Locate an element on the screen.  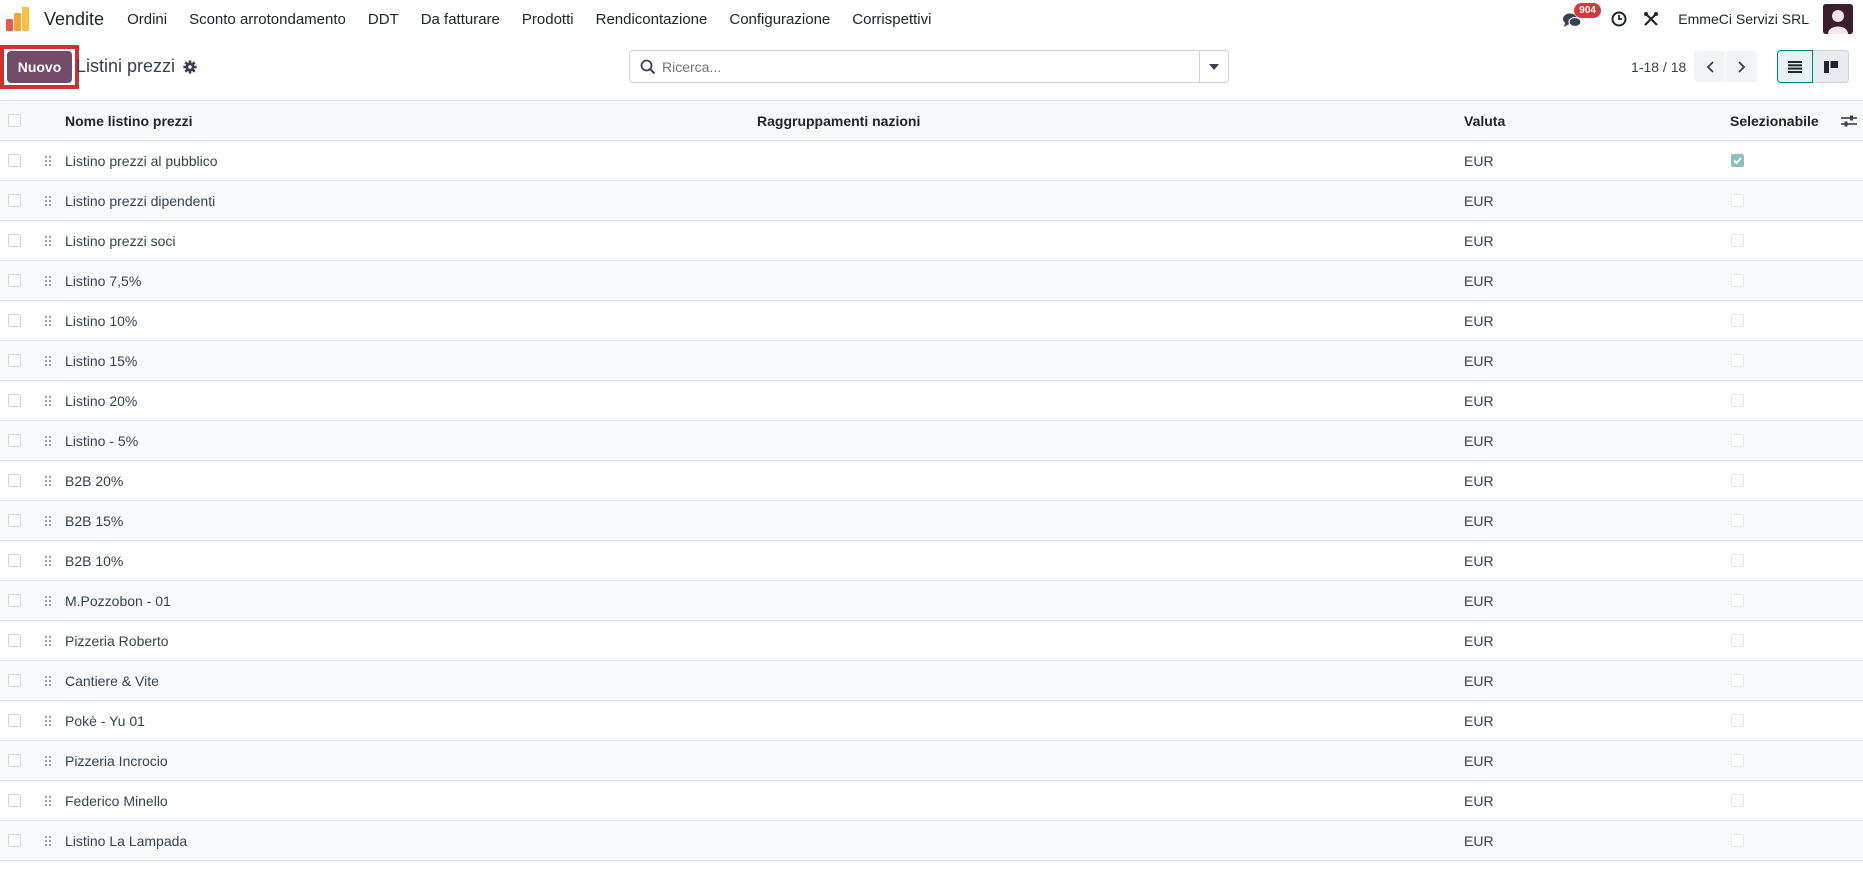
table-row: Pizzeria Incrocio EUR is located at coordinates (931, 761).